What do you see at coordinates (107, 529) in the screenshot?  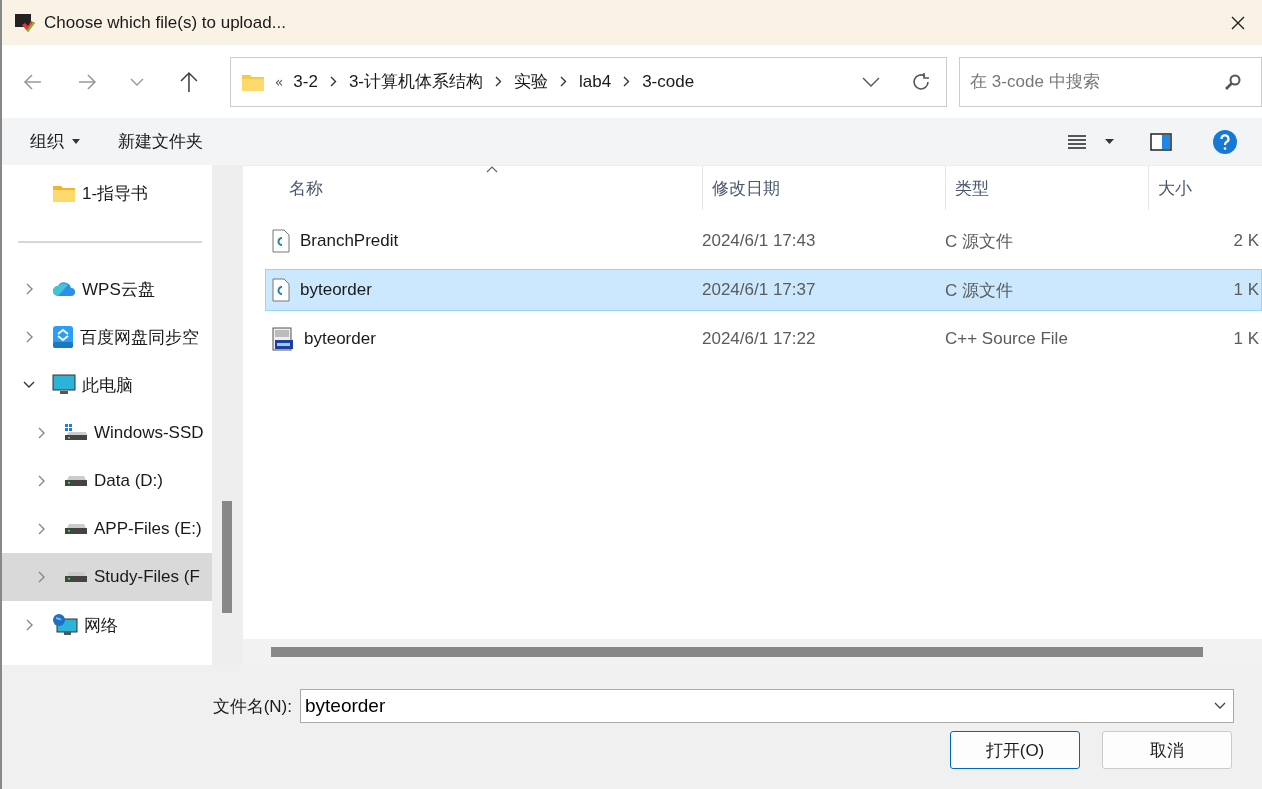 I see `sidebar-item: APP-Files (E:)` at bounding box center [107, 529].